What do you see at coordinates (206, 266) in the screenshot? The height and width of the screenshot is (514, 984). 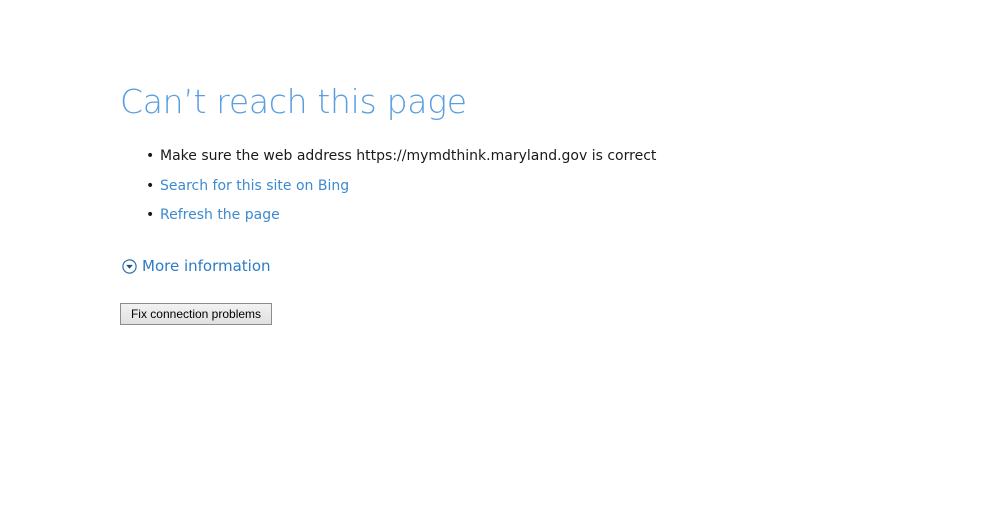 I see `more-information-label: More information` at bounding box center [206, 266].